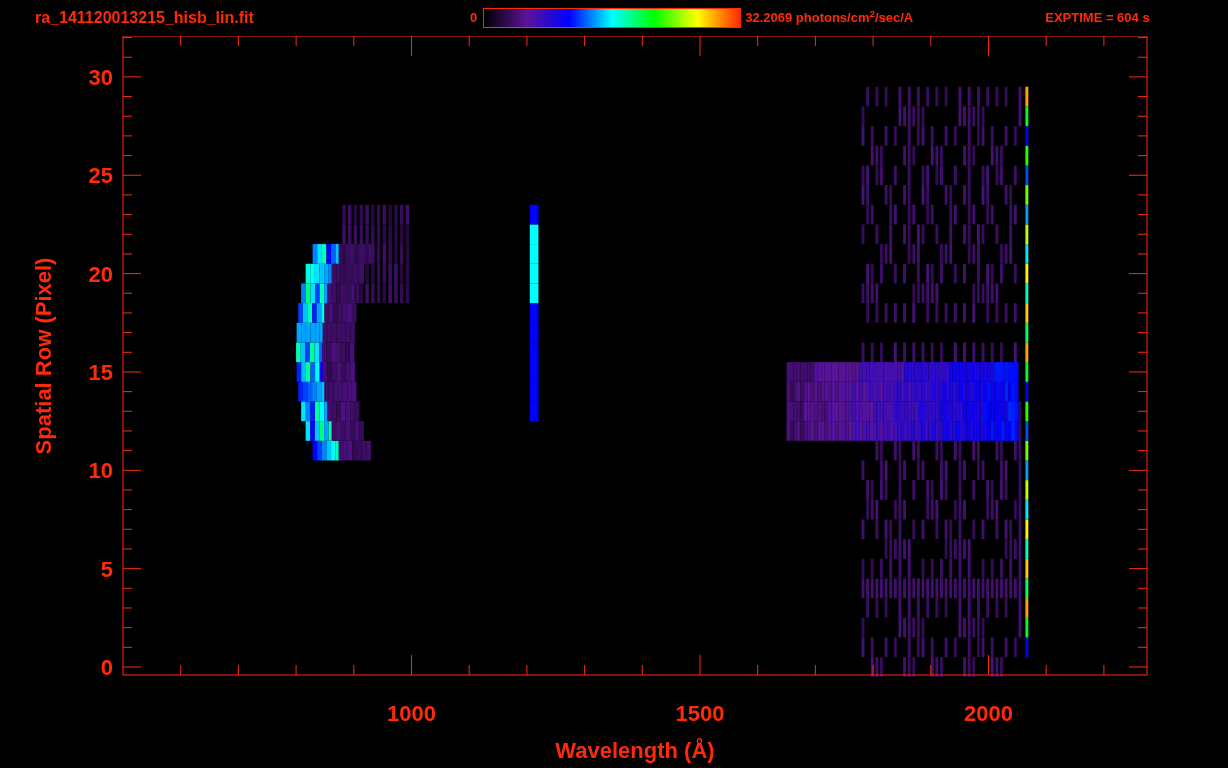 The height and width of the screenshot is (768, 1228). What do you see at coordinates (700, 713) in the screenshot?
I see `x-tick-label: 1500` at bounding box center [700, 713].